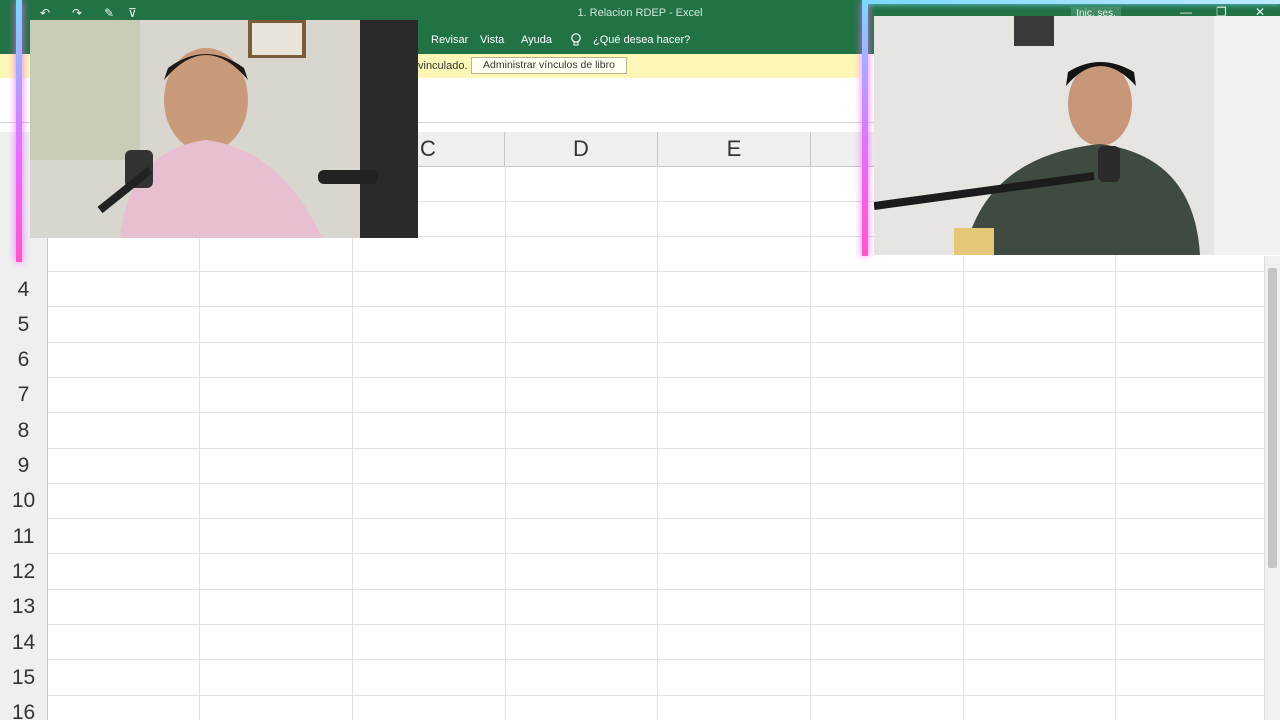 This screenshot has height=720, width=1280. What do you see at coordinates (23, 571) in the screenshot?
I see `row-header-12: 12` at bounding box center [23, 571].